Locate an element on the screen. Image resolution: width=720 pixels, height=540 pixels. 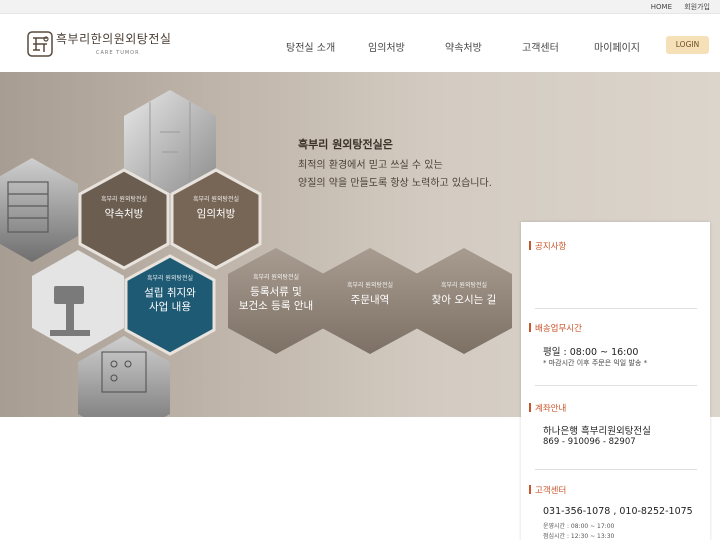
hex-custom-rx-label: 임의처방 is located at coordinates (216, 214).